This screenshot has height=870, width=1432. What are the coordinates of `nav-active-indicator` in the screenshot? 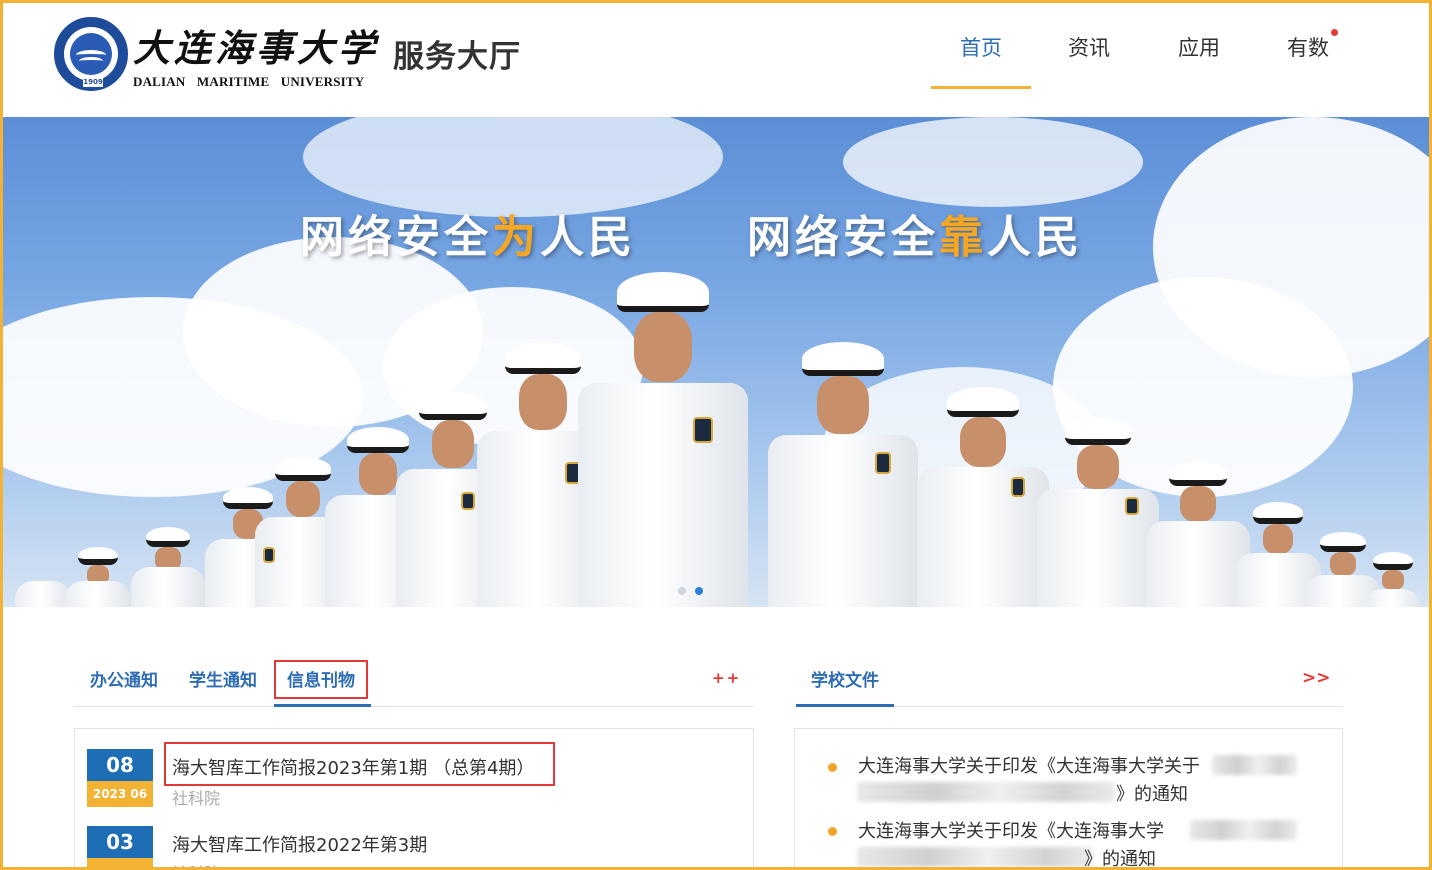 It's located at (981, 87).